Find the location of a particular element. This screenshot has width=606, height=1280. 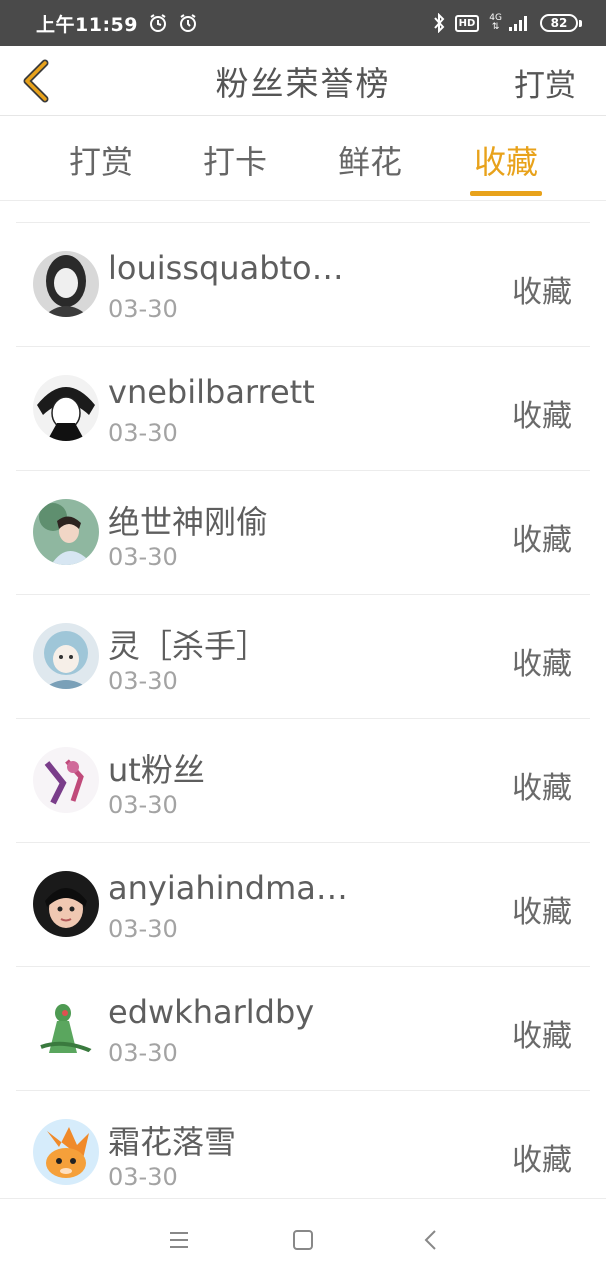

item-name: 灵［杀手］ is located at coordinates (188, 646).